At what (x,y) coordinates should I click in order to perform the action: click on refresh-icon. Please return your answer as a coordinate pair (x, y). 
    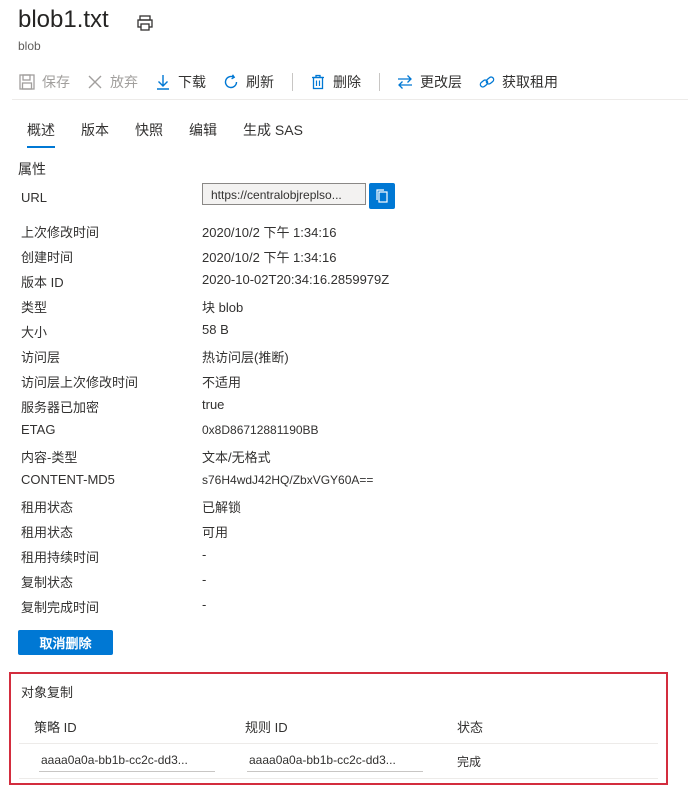
    Looking at the image, I should click on (231, 81).